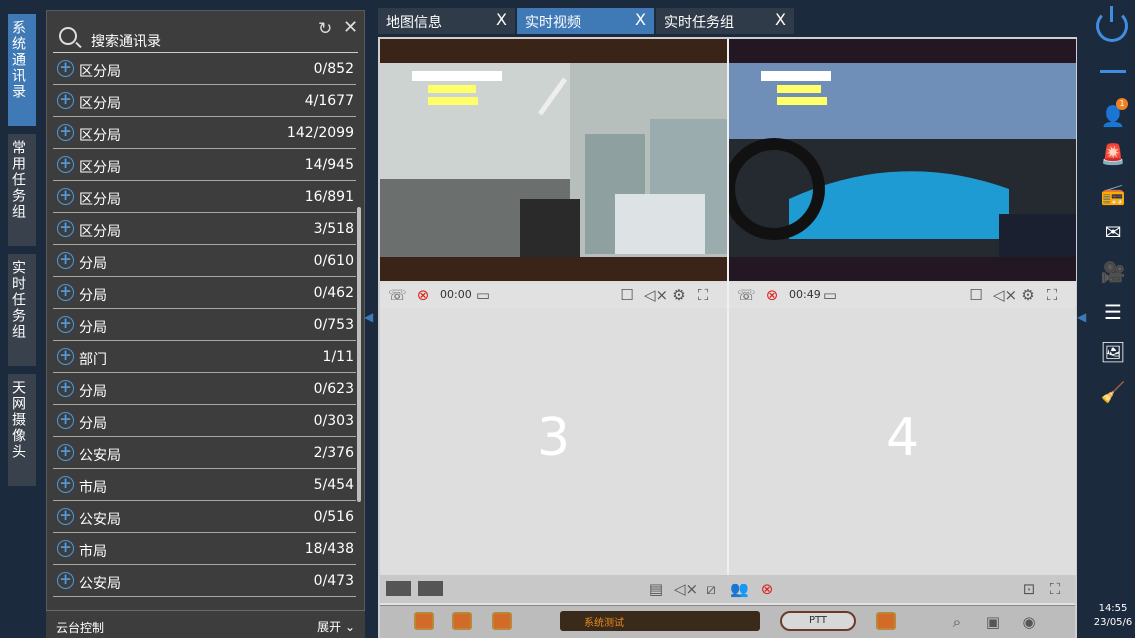  I want to click on vtab-common-task-groups: 常用任务组, so click(22, 190).